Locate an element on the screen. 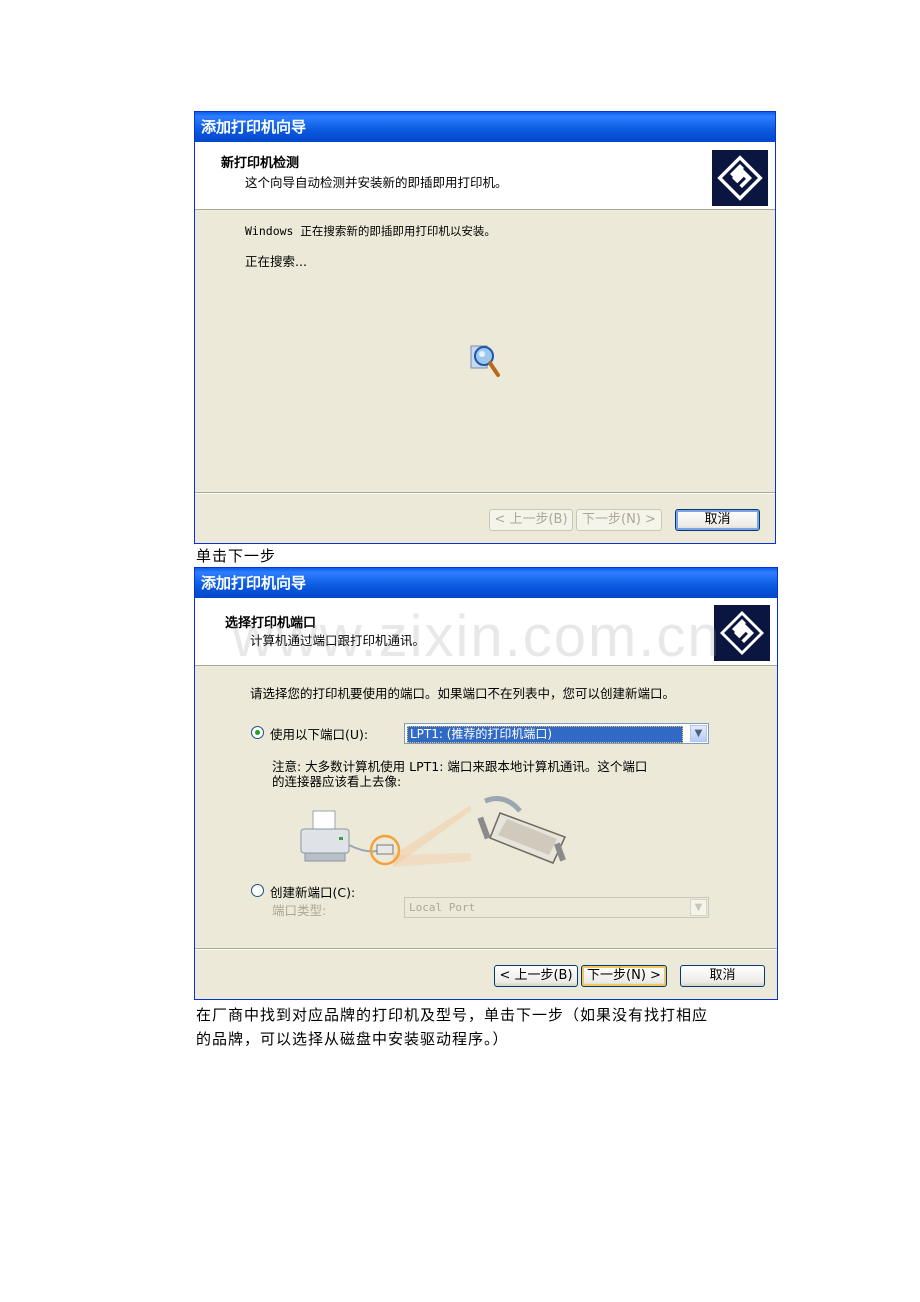 This screenshot has width=920, height=1302. use-port-radio is located at coordinates (257, 732).